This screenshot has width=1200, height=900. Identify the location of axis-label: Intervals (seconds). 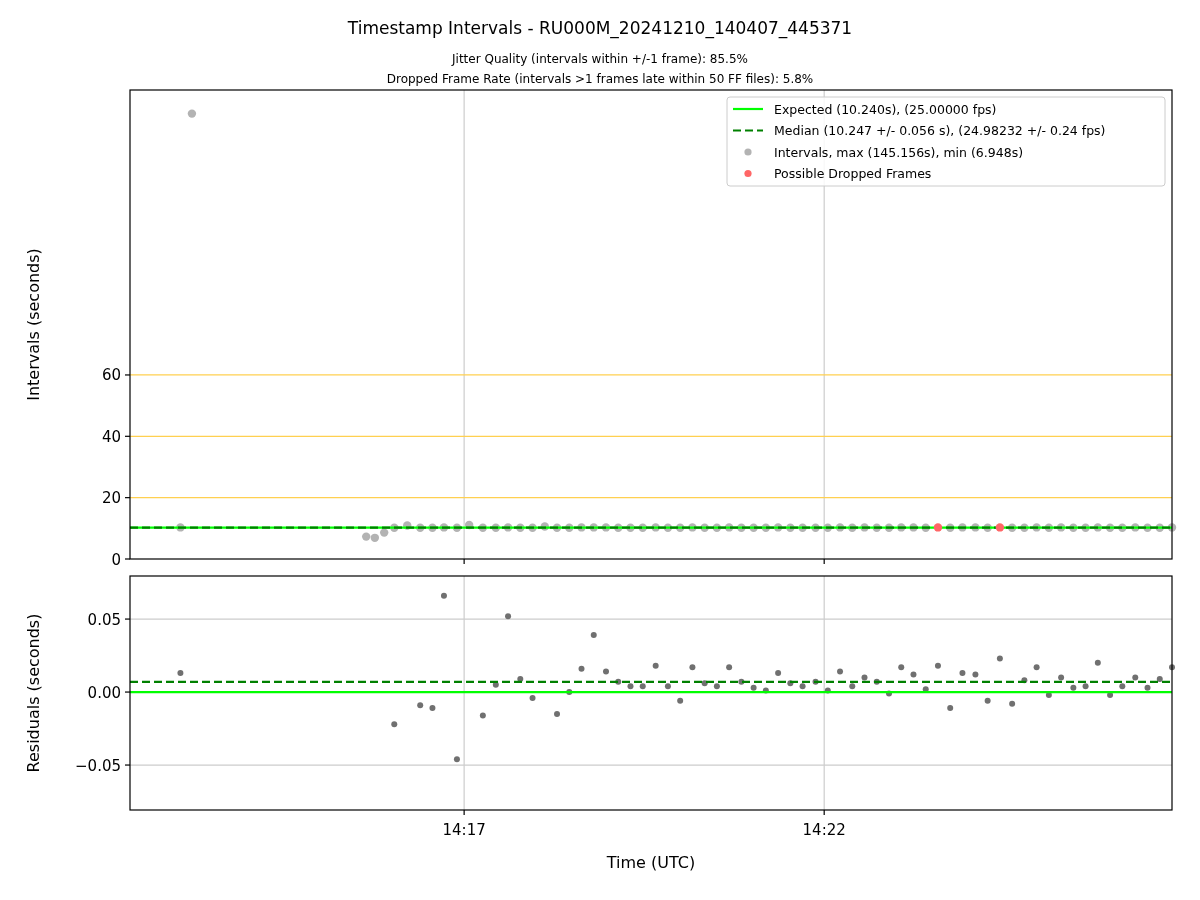
(33, 324).